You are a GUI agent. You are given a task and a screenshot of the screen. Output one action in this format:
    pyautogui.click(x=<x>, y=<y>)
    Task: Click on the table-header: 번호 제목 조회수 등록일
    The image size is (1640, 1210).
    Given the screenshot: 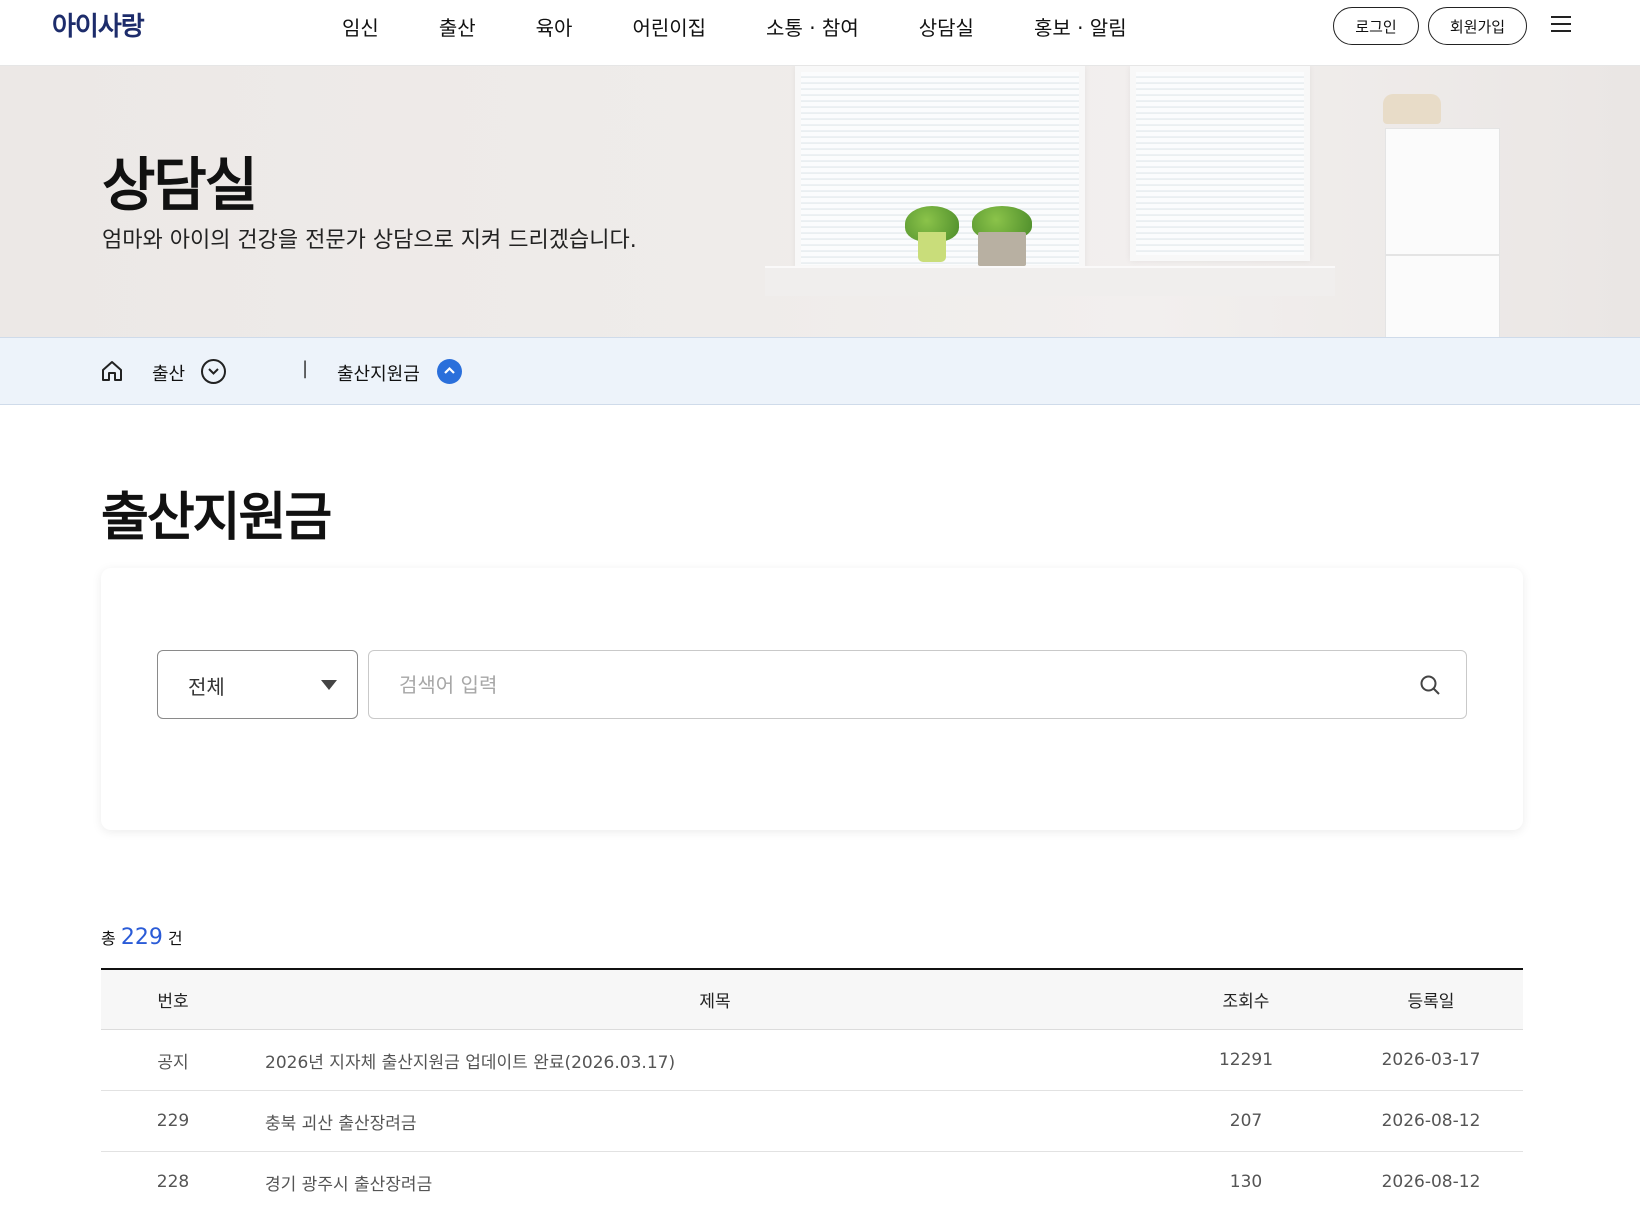 What is the action you would take?
    pyautogui.click(x=812, y=999)
    